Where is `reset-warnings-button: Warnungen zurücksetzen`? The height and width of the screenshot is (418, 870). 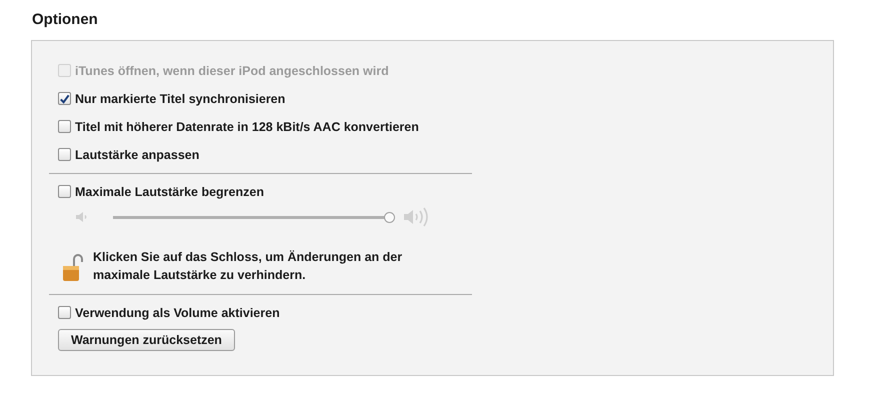 reset-warnings-button: Warnungen zurücksetzen is located at coordinates (146, 340).